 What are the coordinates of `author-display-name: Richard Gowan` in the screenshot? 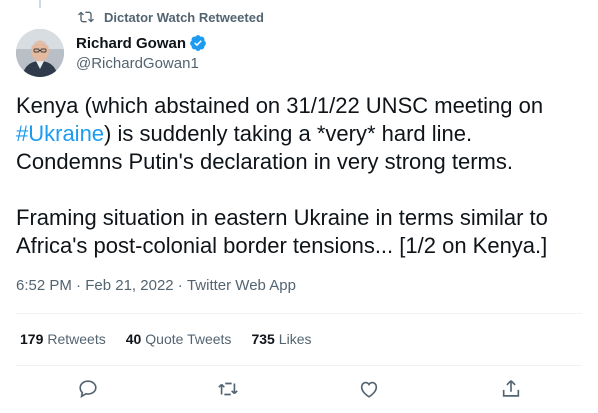 It's located at (131, 43).